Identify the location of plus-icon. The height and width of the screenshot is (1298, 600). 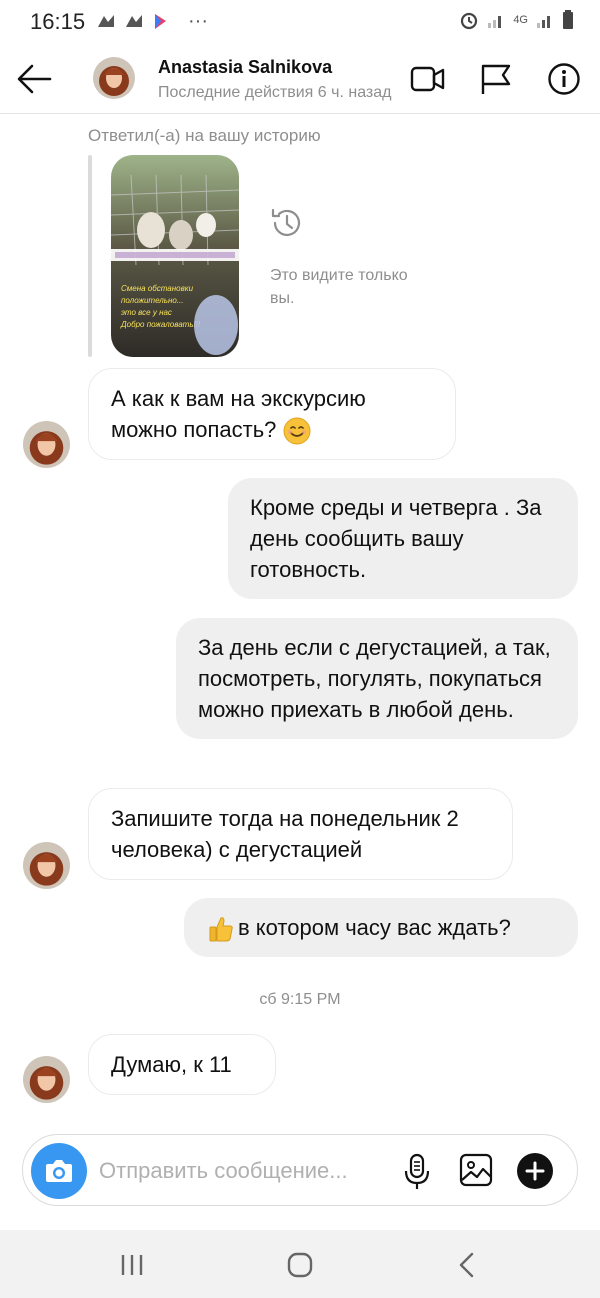
(535, 1171).